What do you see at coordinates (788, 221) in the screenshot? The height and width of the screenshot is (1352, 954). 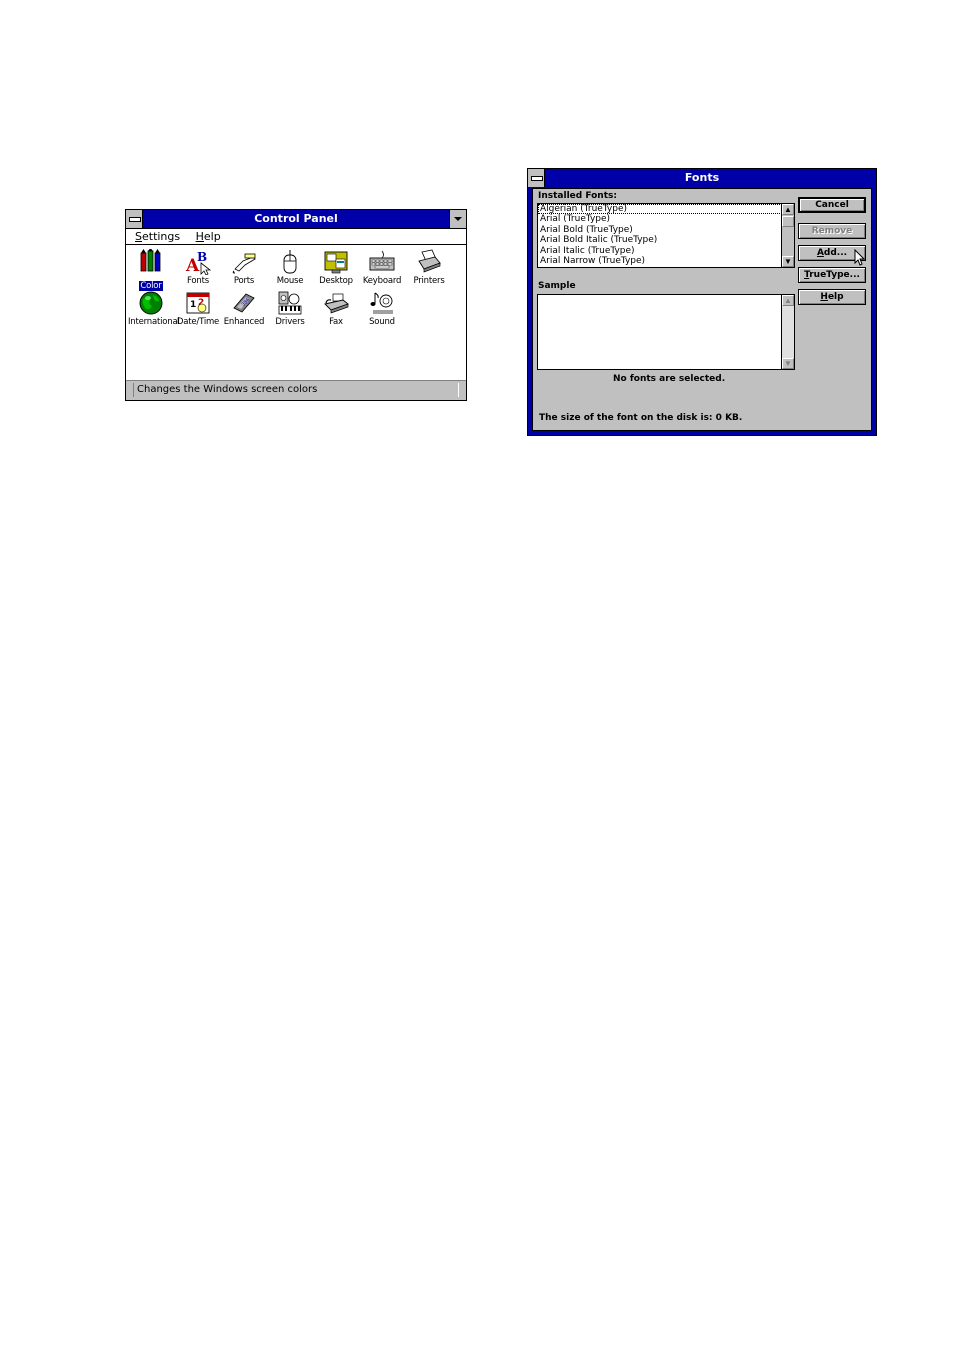 I see `scroll-thumb` at bounding box center [788, 221].